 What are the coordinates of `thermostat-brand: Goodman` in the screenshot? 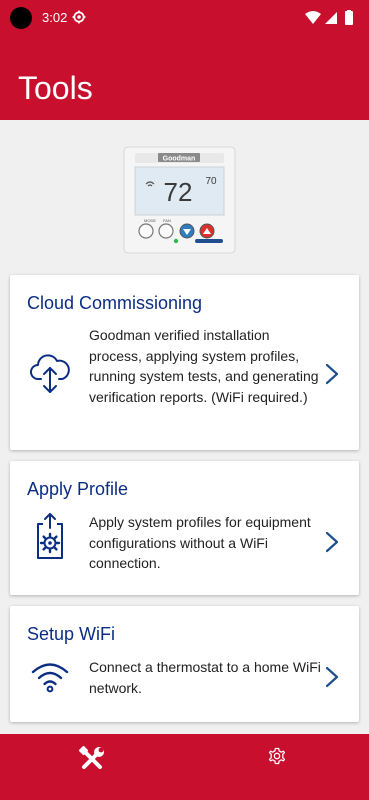 It's located at (179, 159).